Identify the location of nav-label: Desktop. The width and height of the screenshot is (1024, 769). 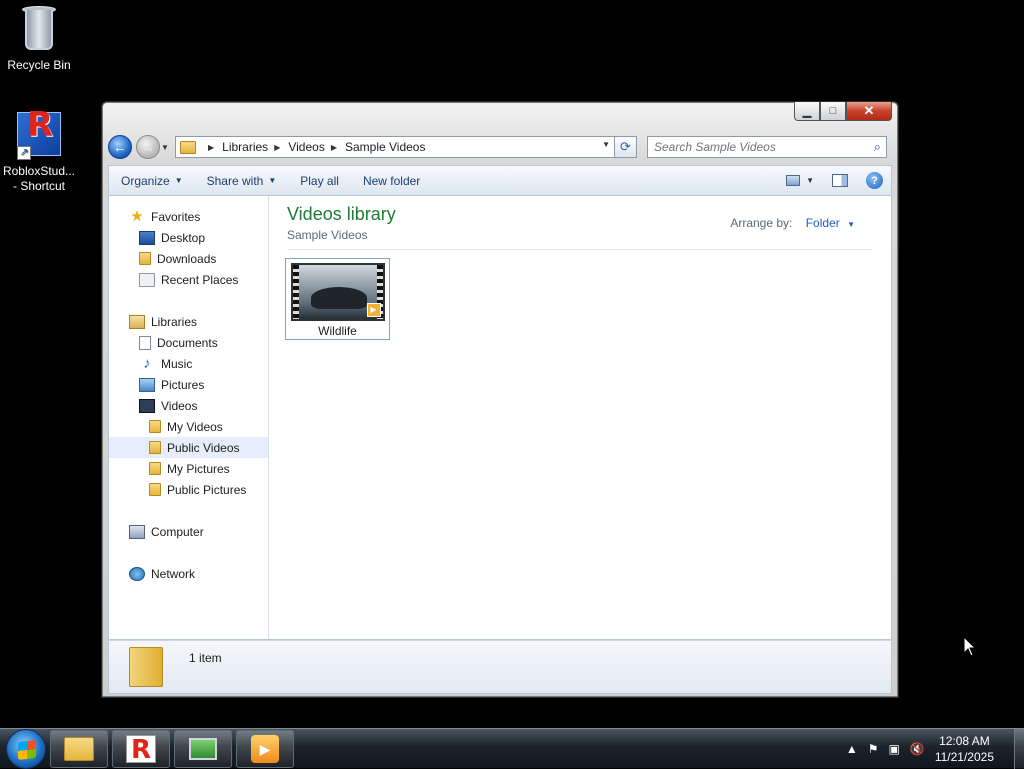
(183, 237).